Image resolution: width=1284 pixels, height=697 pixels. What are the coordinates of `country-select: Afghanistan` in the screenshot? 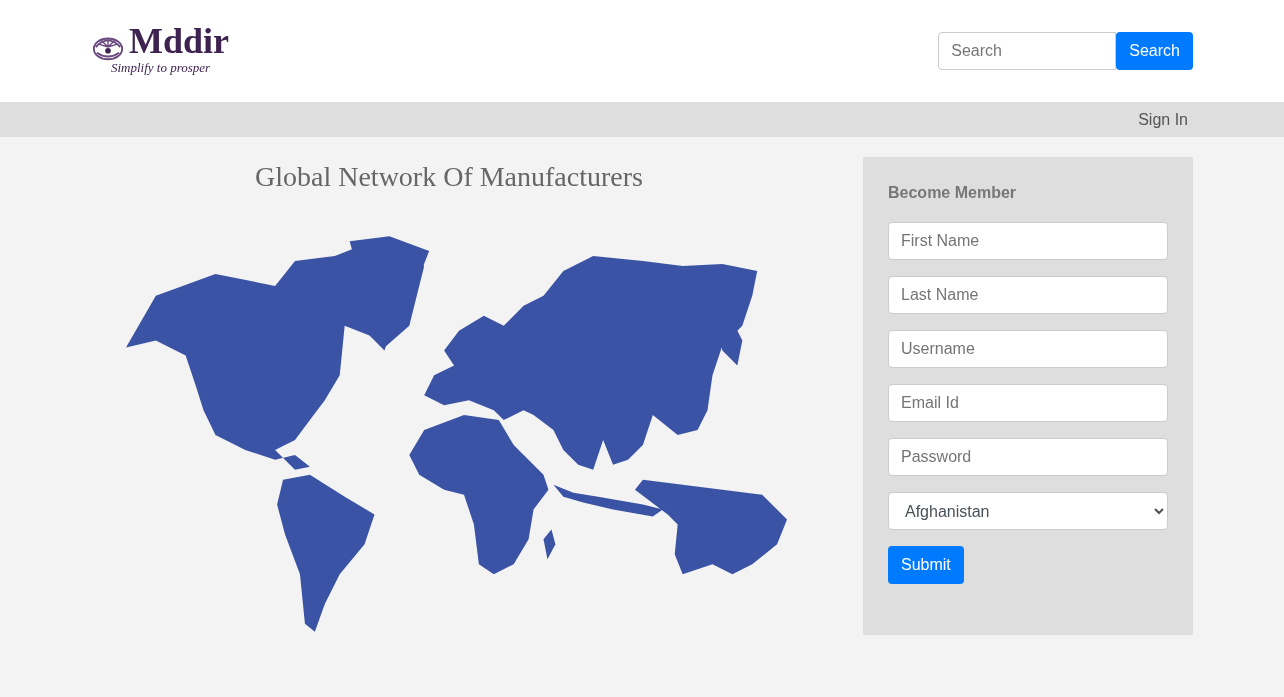 It's located at (1028, 511).